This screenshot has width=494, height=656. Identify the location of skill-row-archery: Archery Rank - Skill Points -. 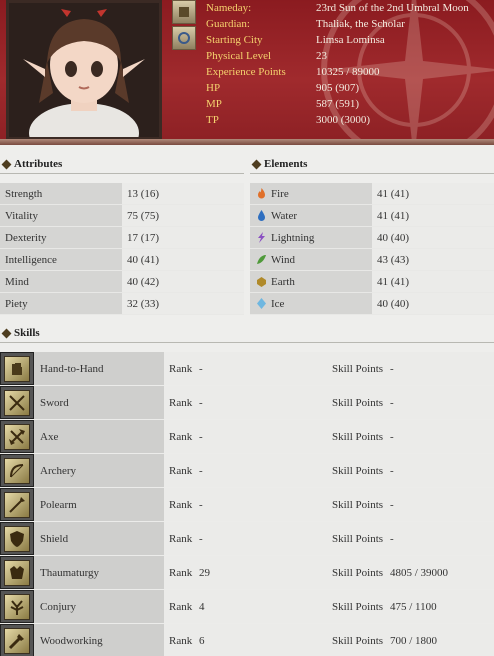
(247, 471).